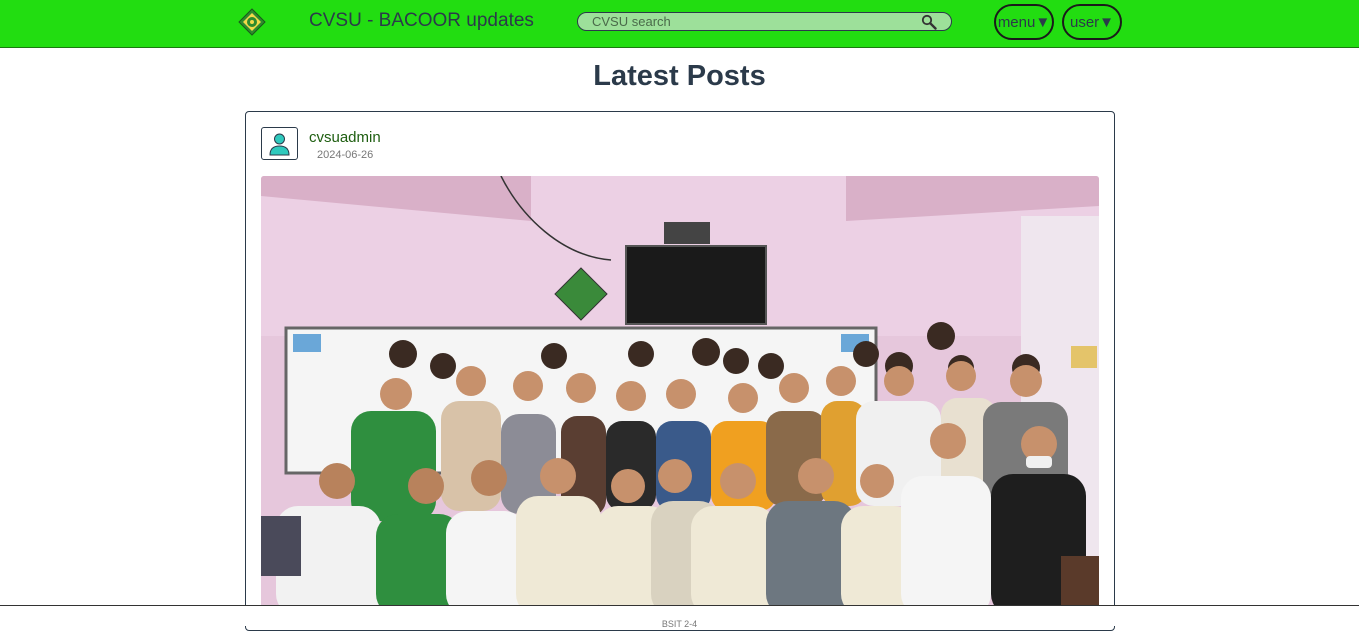 This screenshot has width=1359, height=631. Describe the element at coordinates (679, 76) in the screenshot. I see `page-title: Latest Posts` at that location.